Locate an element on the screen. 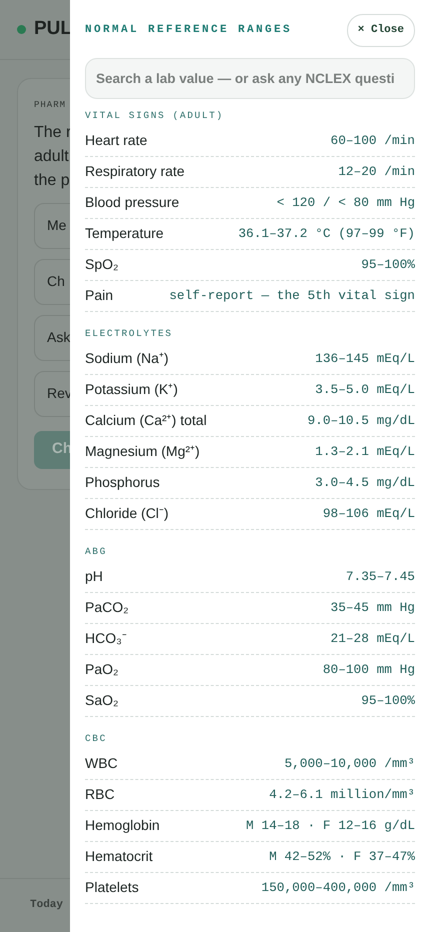 The image size is (430, 932). range-value: 1.3–2.1 mEq/L is located at coordinates (365, 451).